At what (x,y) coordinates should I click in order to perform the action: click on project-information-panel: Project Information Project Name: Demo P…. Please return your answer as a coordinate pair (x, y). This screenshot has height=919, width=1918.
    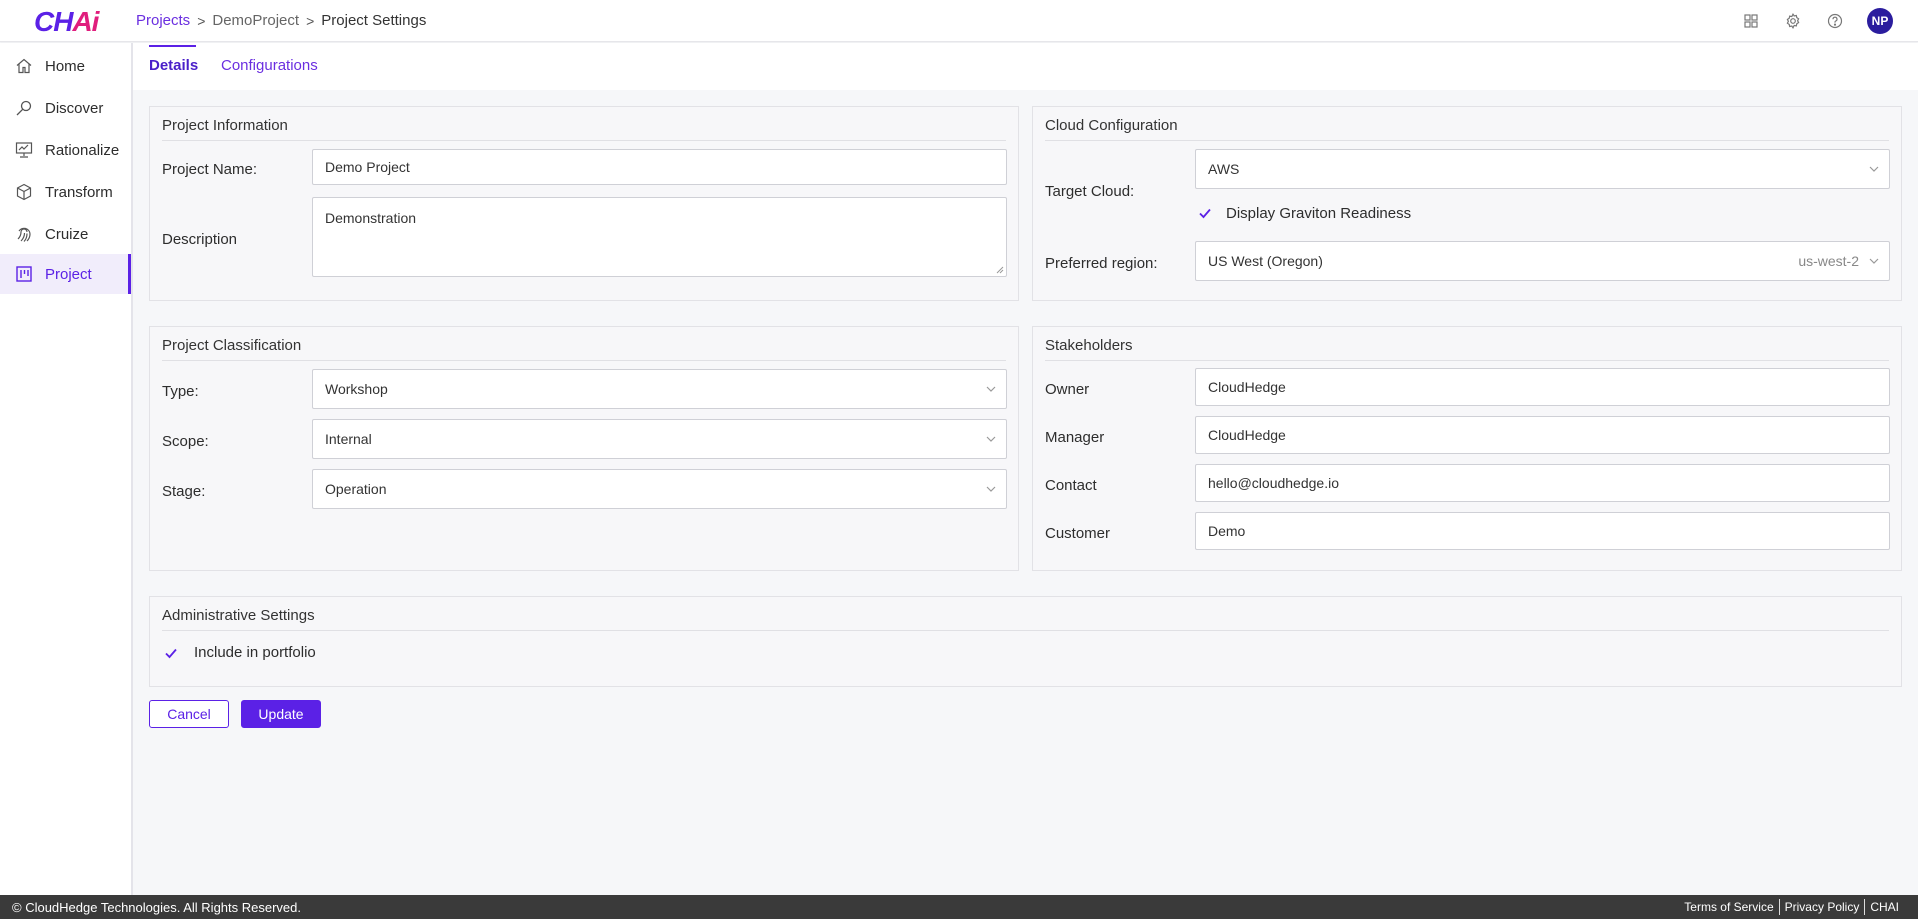
    Looking at the image, I should click on (584, 203).